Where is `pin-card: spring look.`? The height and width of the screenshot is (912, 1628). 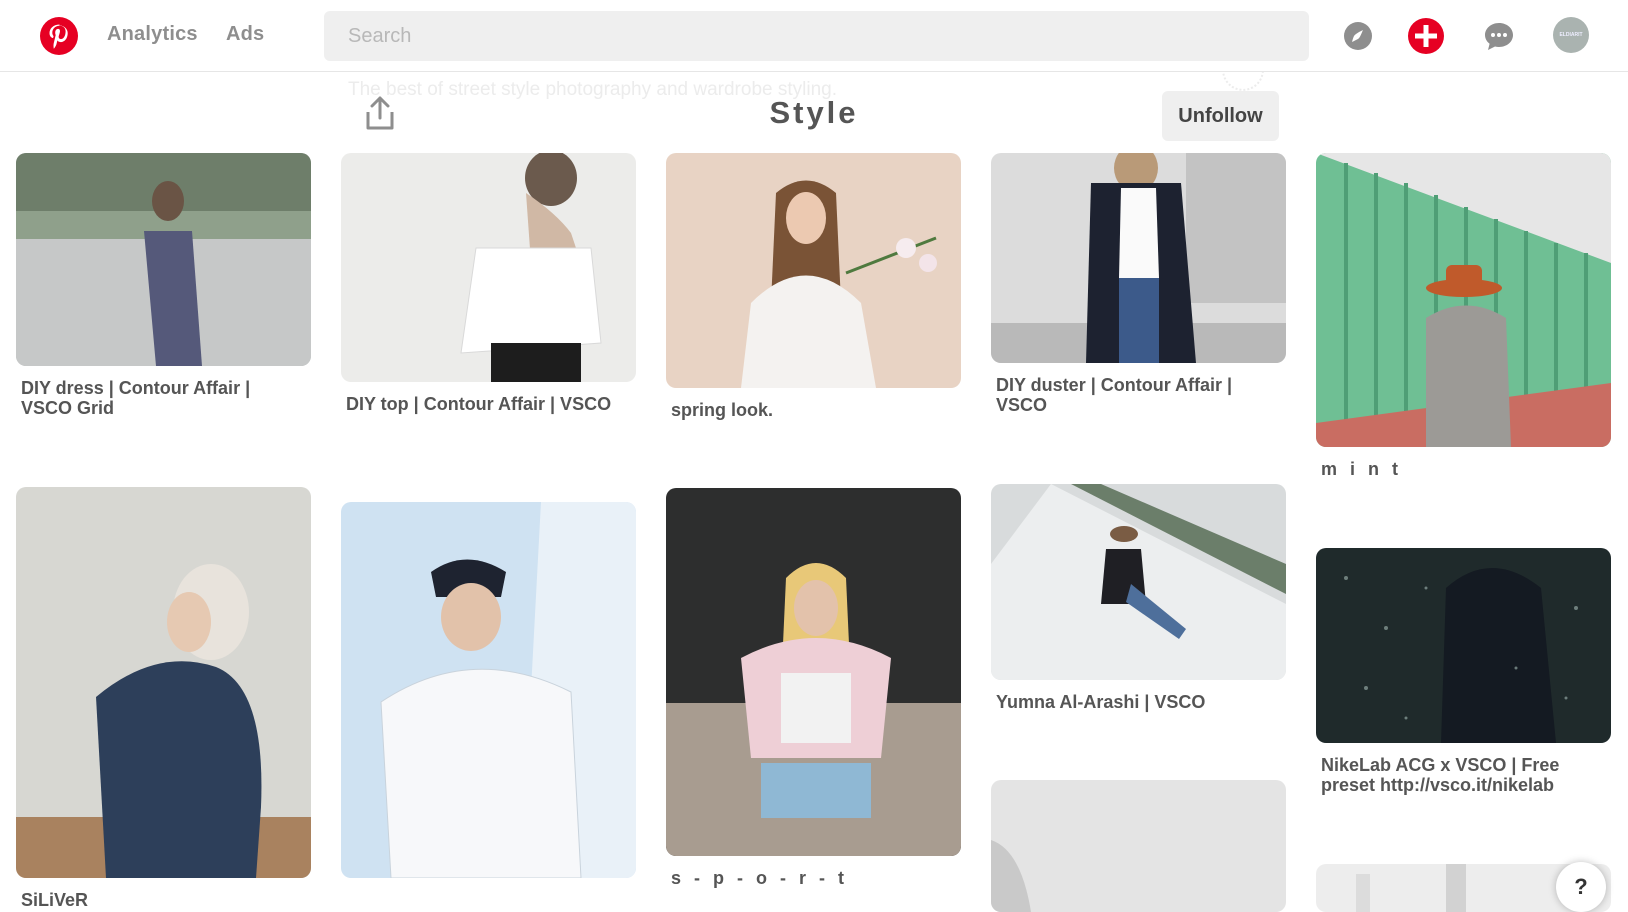
pin-card: spring look. is located at coordinates (813, 286).